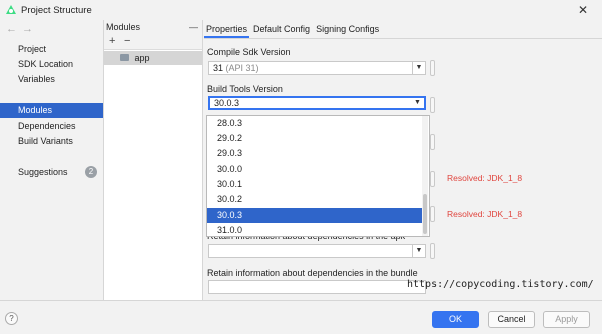  I want to click on watermark-url: https://copycoding.tistory.com/, so click(500, 284).